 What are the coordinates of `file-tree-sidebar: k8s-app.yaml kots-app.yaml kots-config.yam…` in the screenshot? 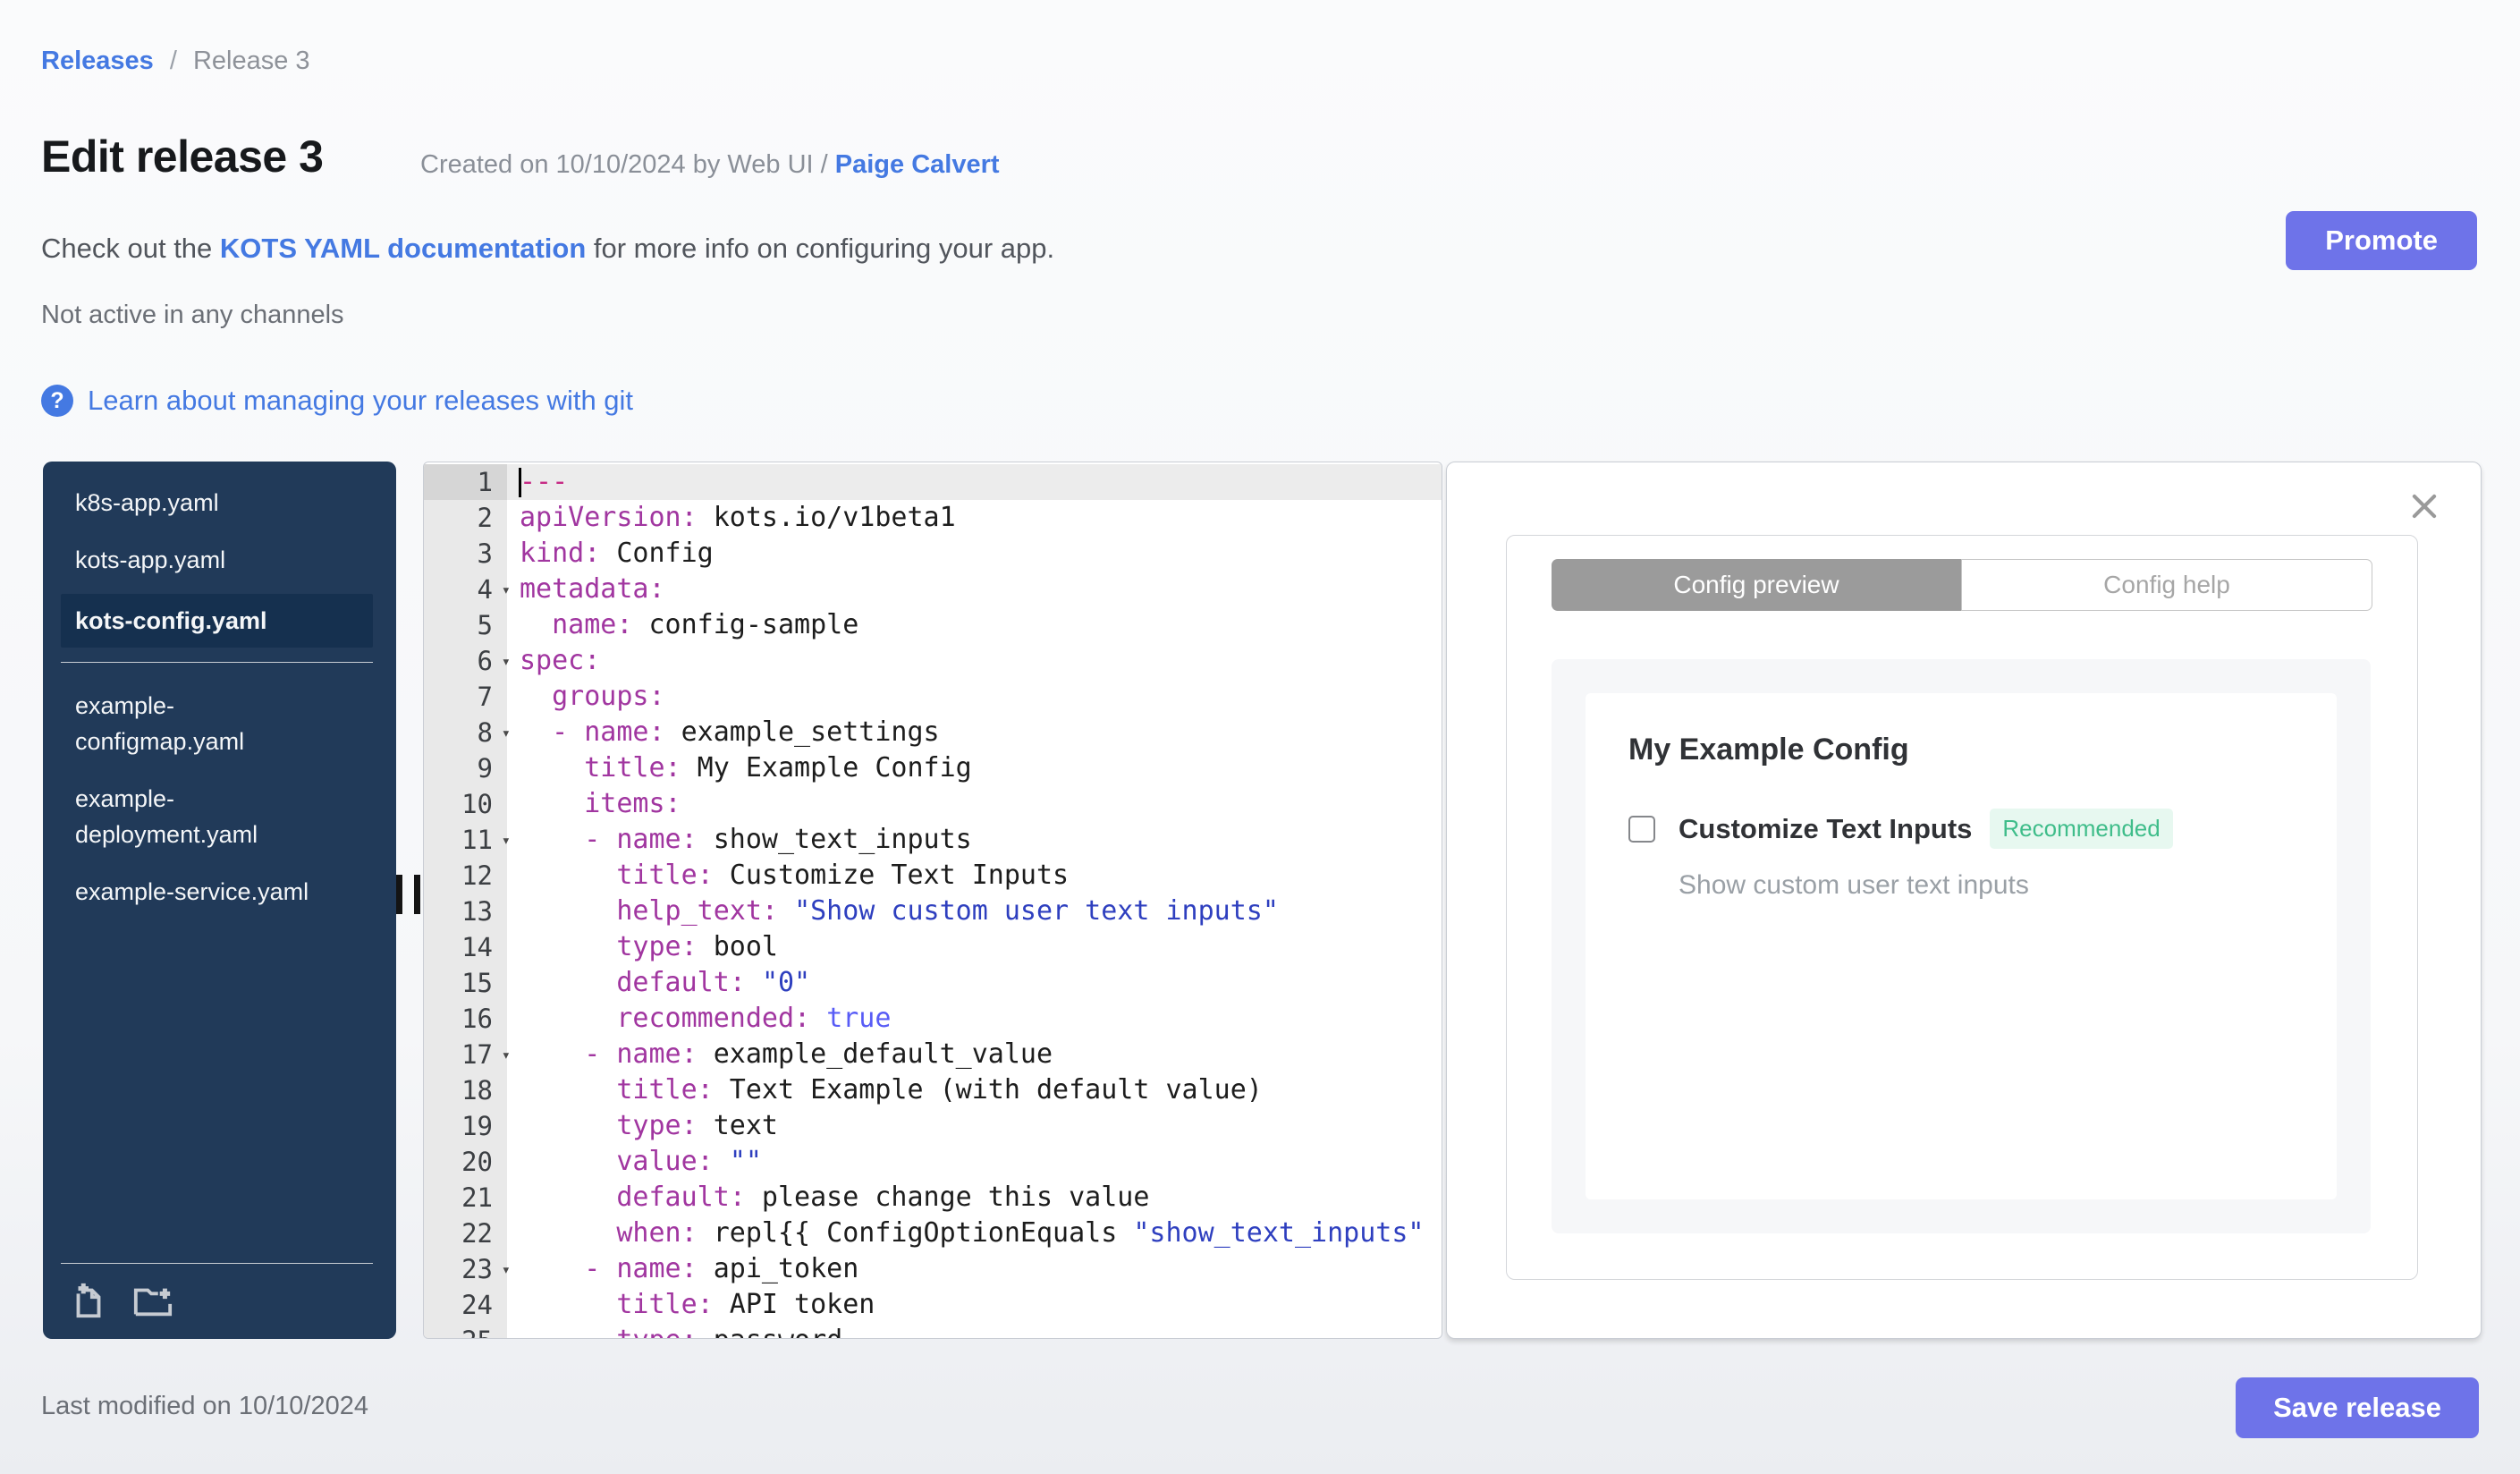 It's located at (219, 900).